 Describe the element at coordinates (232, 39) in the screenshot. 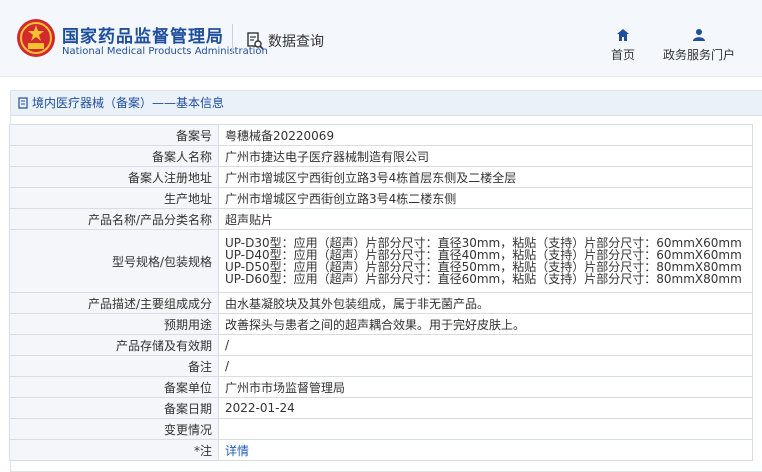

I see `header-divider` at that location.